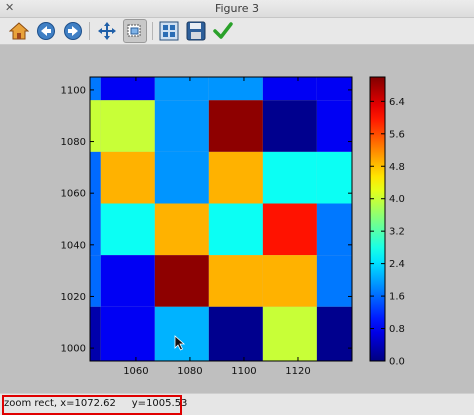  Describe the element at coordinates (180, 345) in the screenshot. I see `mouse-cursor-icon` at that location.